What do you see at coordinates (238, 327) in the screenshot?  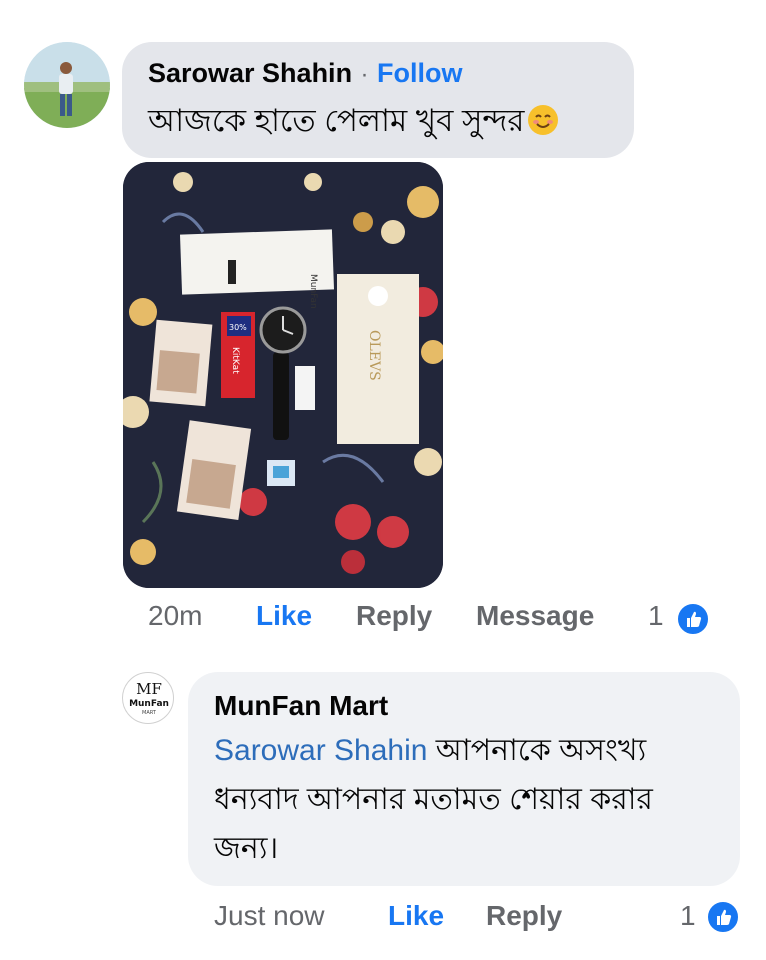 I see `svg-text: 30%` at bounding box center [238, 327].